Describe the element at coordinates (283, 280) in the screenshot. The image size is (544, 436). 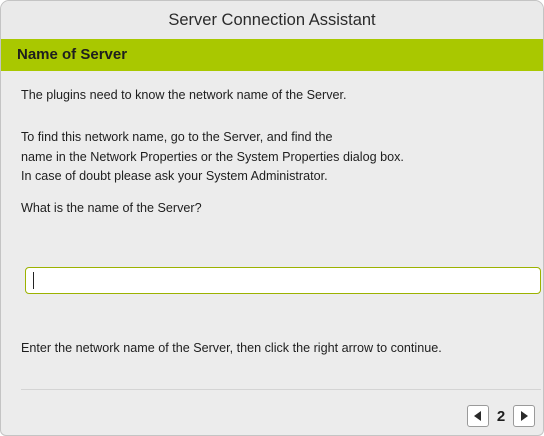
I see `server-name-input` at that location.